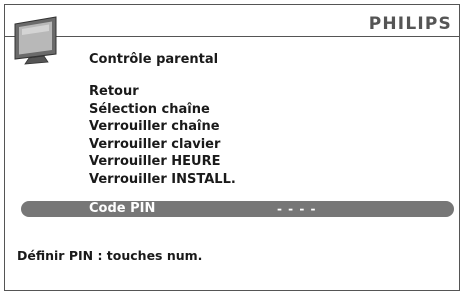 This screenshot has width=465, height=295. I want to click on menu-item-verrouiller-heure: Verrouiller HEURE, so click(162, 162).